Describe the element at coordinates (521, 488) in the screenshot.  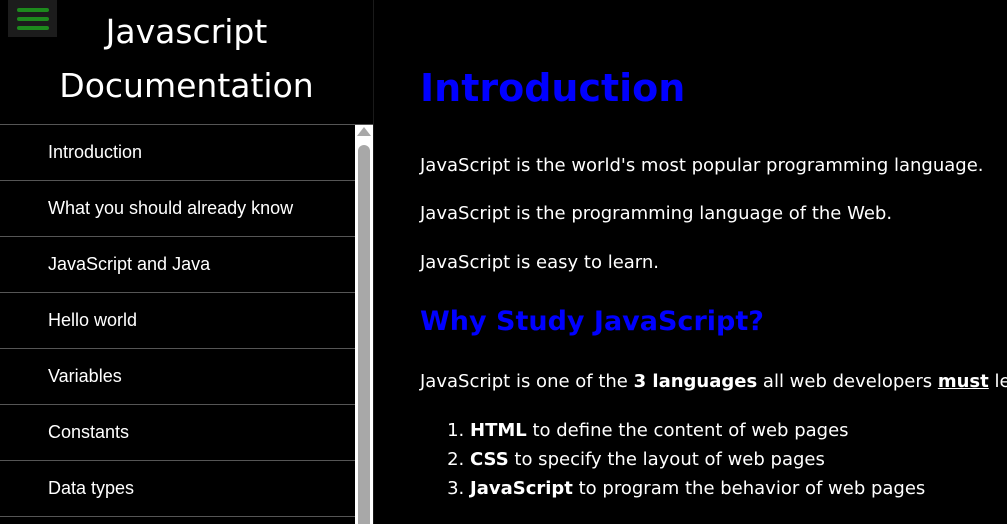
I see `list-item-term: JavaScript` at that location.